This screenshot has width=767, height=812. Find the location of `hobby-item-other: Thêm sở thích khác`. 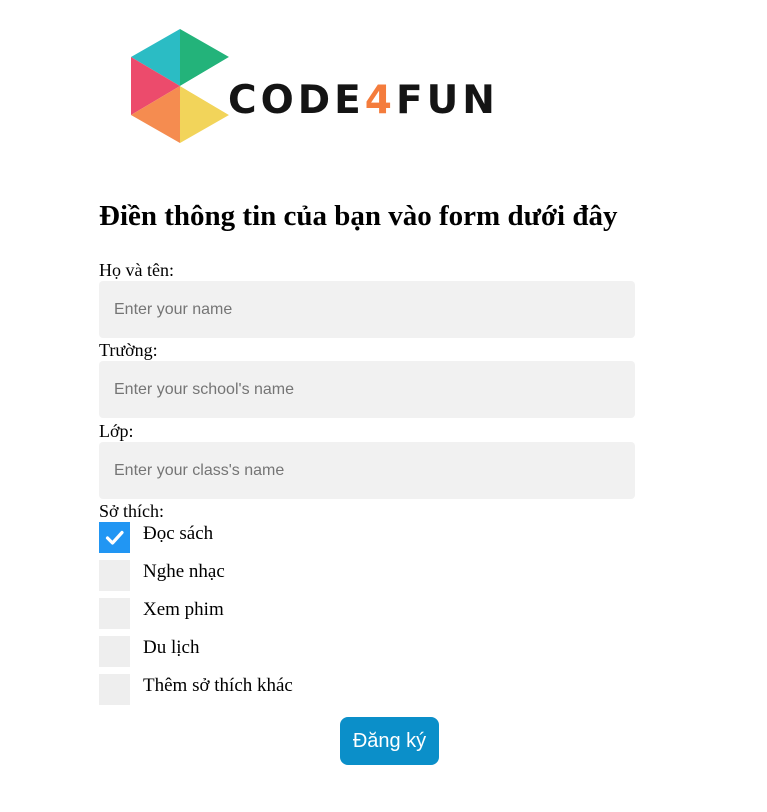

hobby-item-other: Thêm sở thích khác is located at coordinates (196, 689).